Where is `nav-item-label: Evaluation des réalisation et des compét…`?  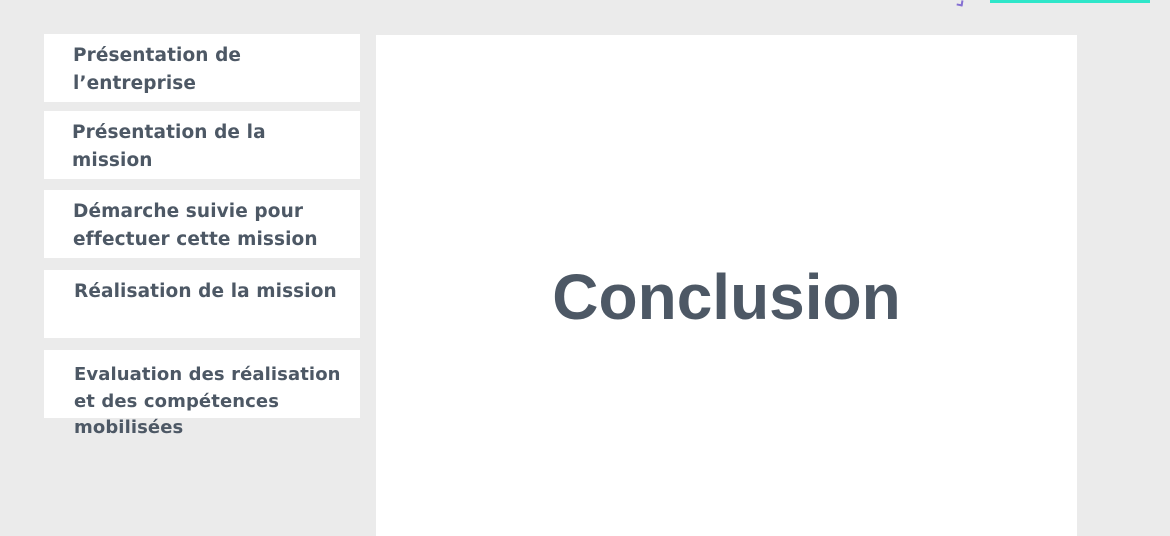
nav-item-label: Evaluation des réalisation et des compét… is located at coordinates (207, 401).